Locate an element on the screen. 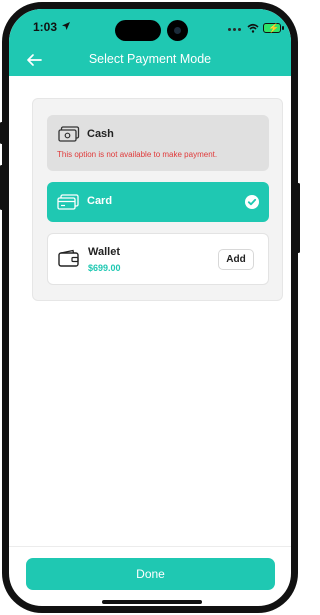 Image resolution: width=320 pixels, height=615 pixels. status-bar: 1:03 ⚡ is located at coordinates (150, 26).